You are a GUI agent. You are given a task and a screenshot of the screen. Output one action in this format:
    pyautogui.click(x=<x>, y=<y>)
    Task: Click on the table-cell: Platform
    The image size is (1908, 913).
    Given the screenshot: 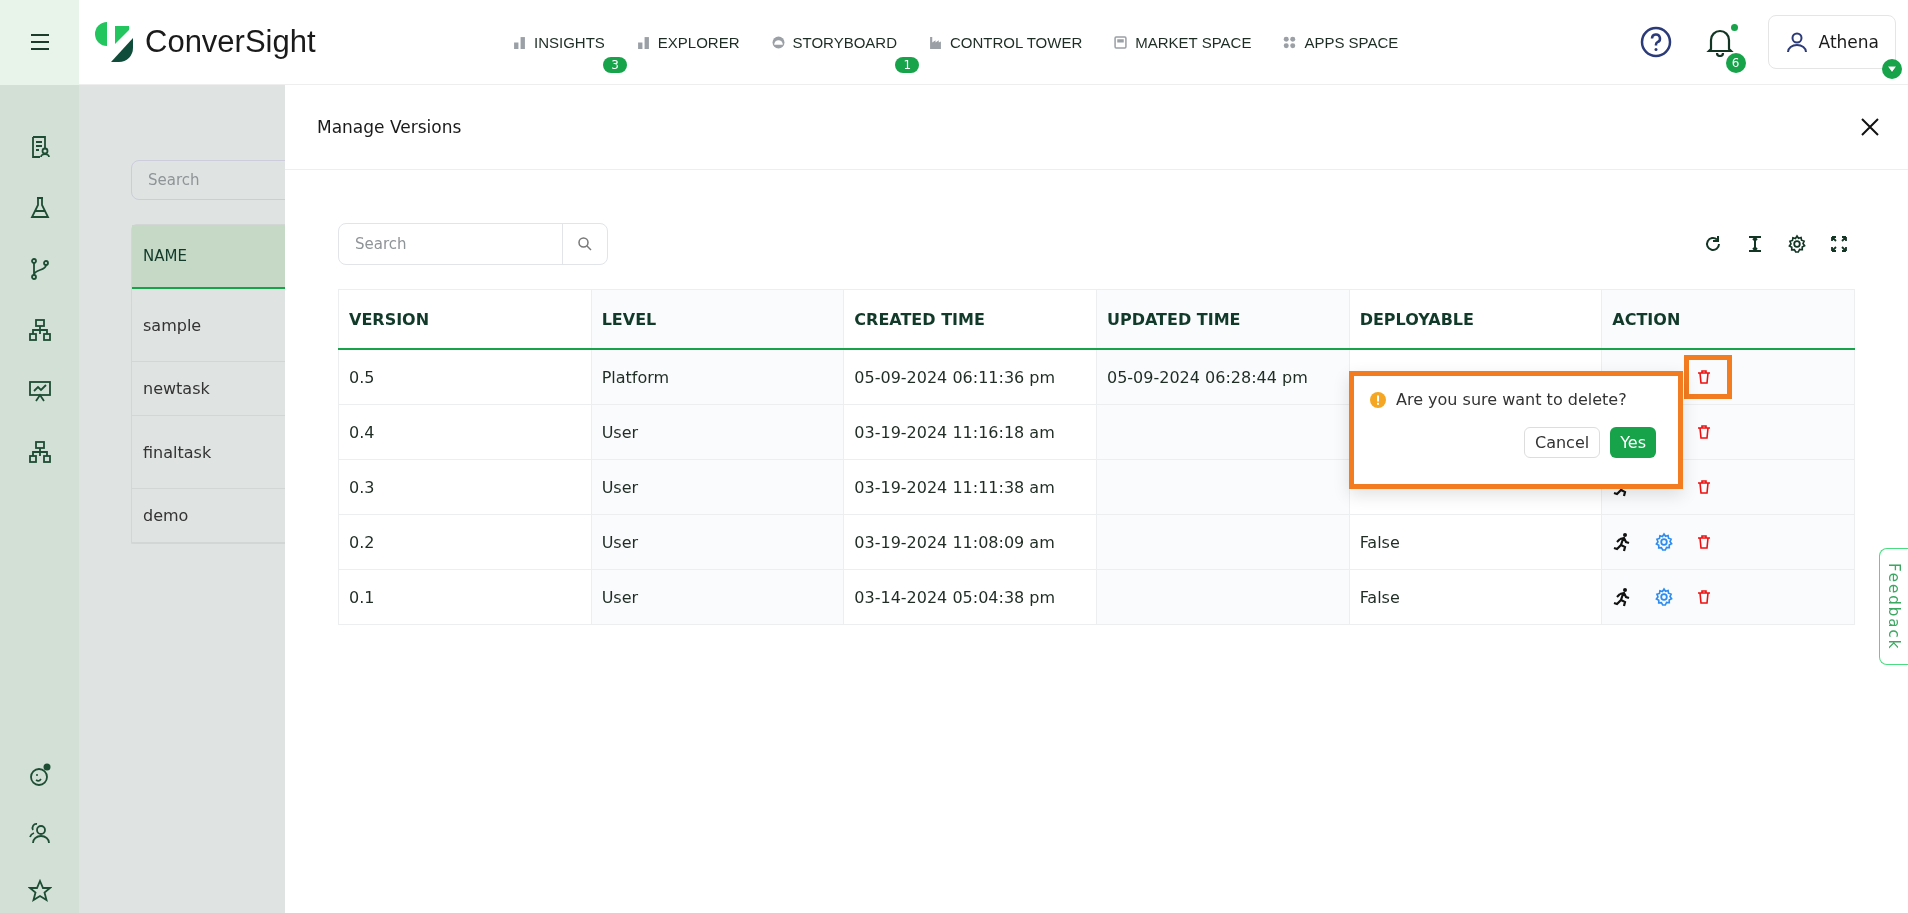 What is the action you would take?
    pyautogui.click(x=717, y=377)
    